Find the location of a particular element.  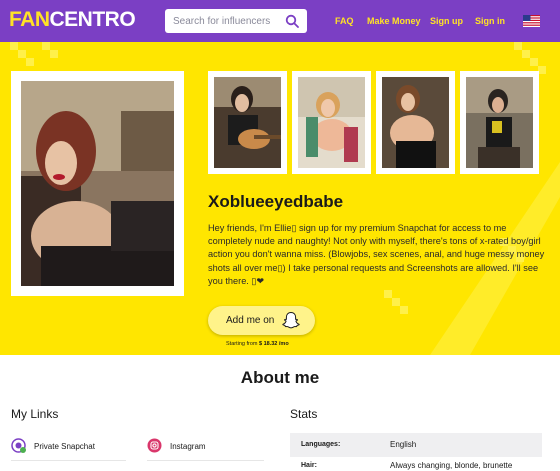

starting-prefix: Starting from is located at coordinates (242, 344).